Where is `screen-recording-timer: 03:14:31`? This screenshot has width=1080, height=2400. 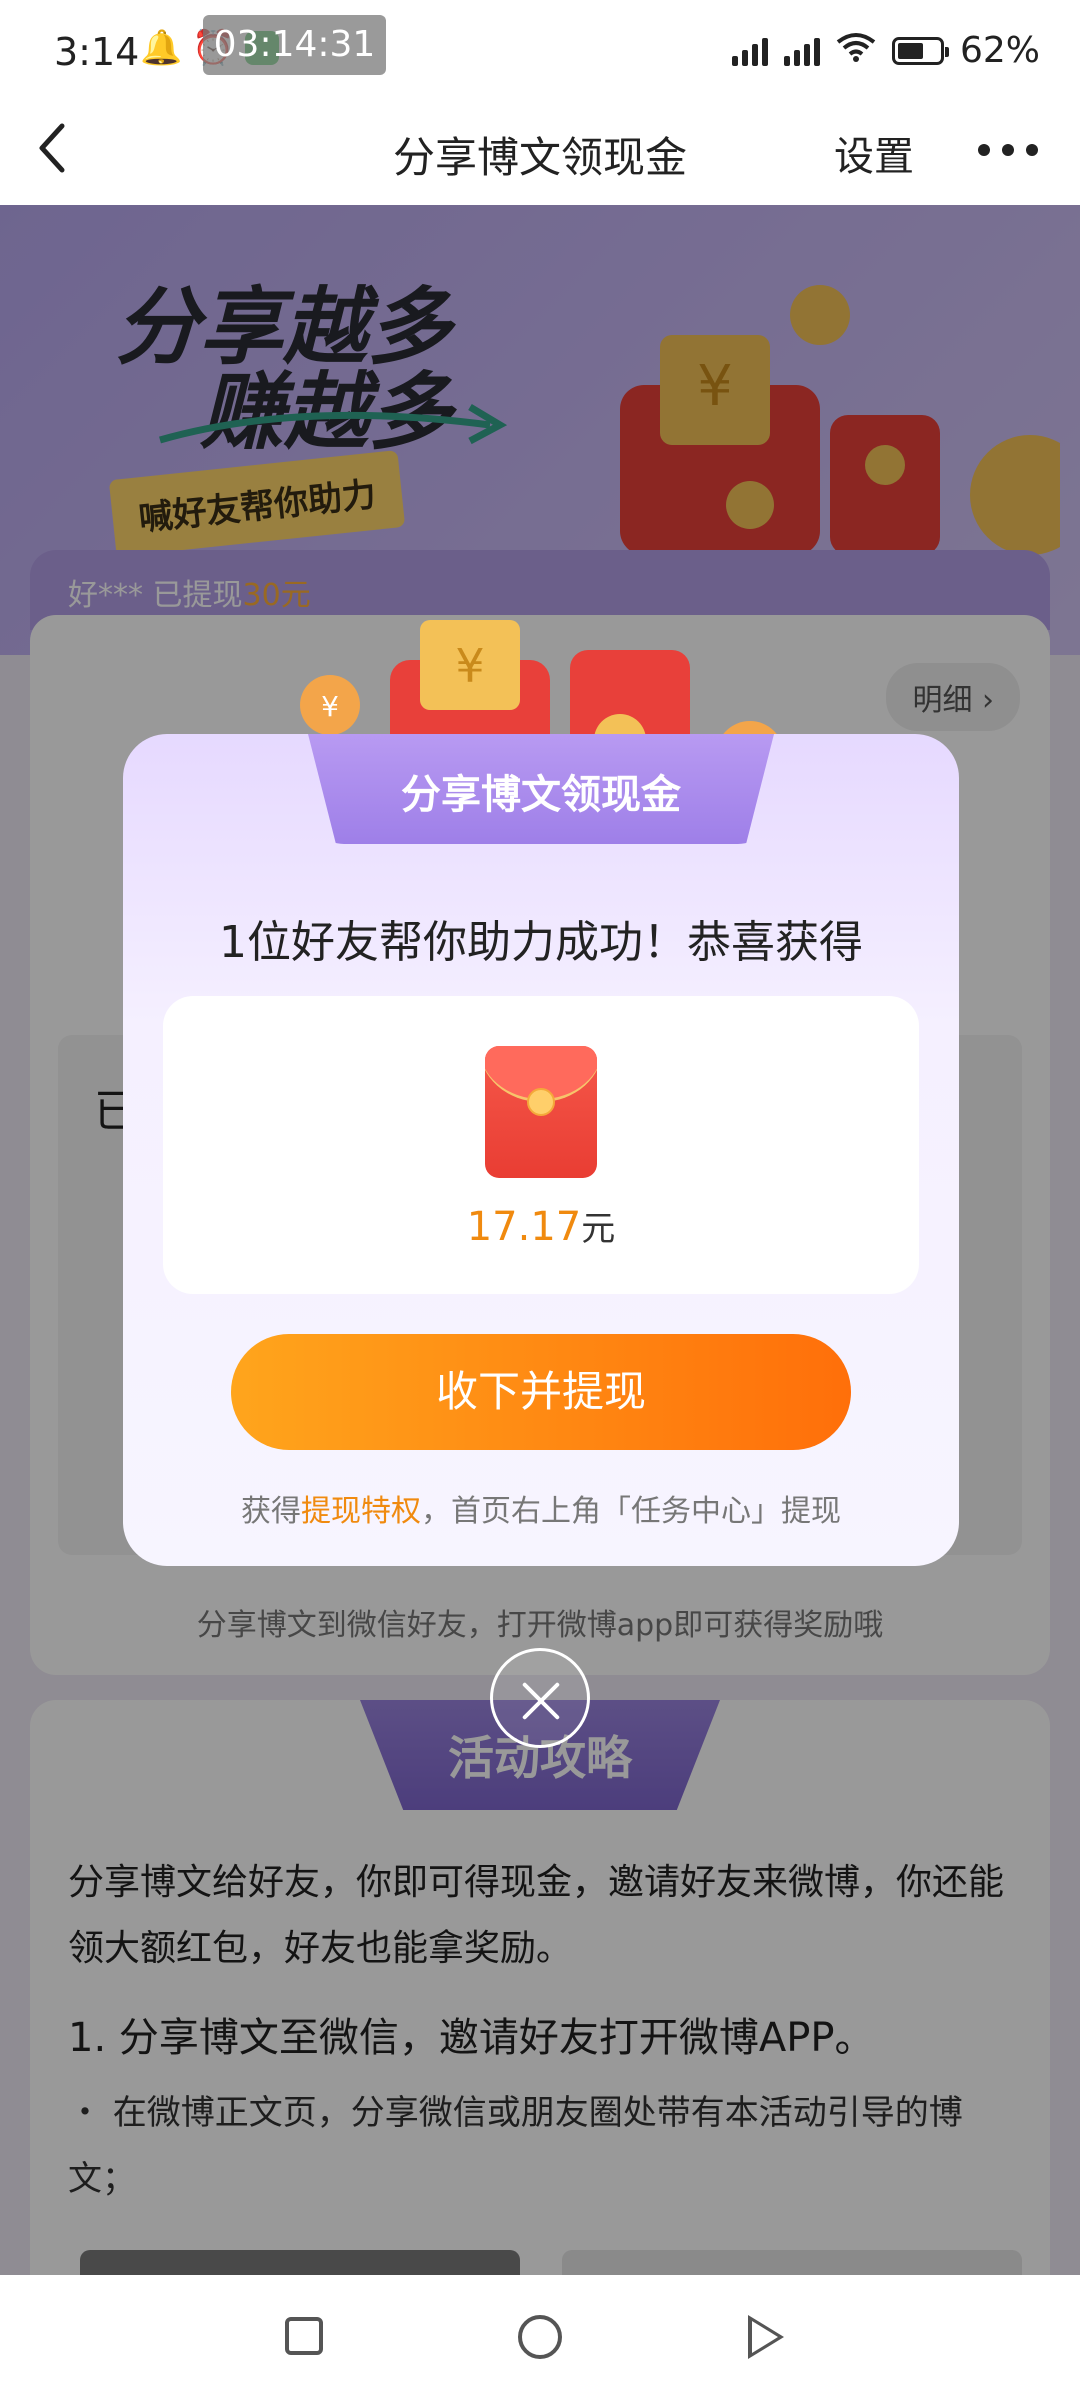
screen-recording-timer: 03:14:31 is located at coordinates (294, 45).